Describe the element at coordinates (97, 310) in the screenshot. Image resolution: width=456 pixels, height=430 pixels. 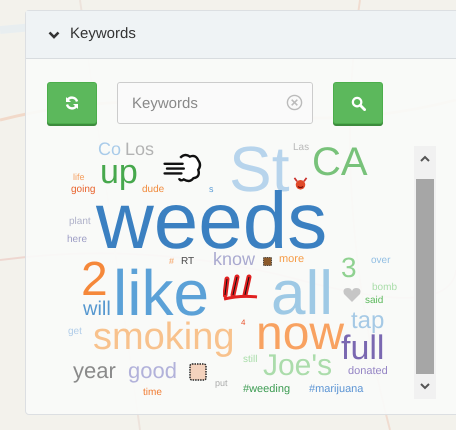
I see `cloud-word: will` at that location.